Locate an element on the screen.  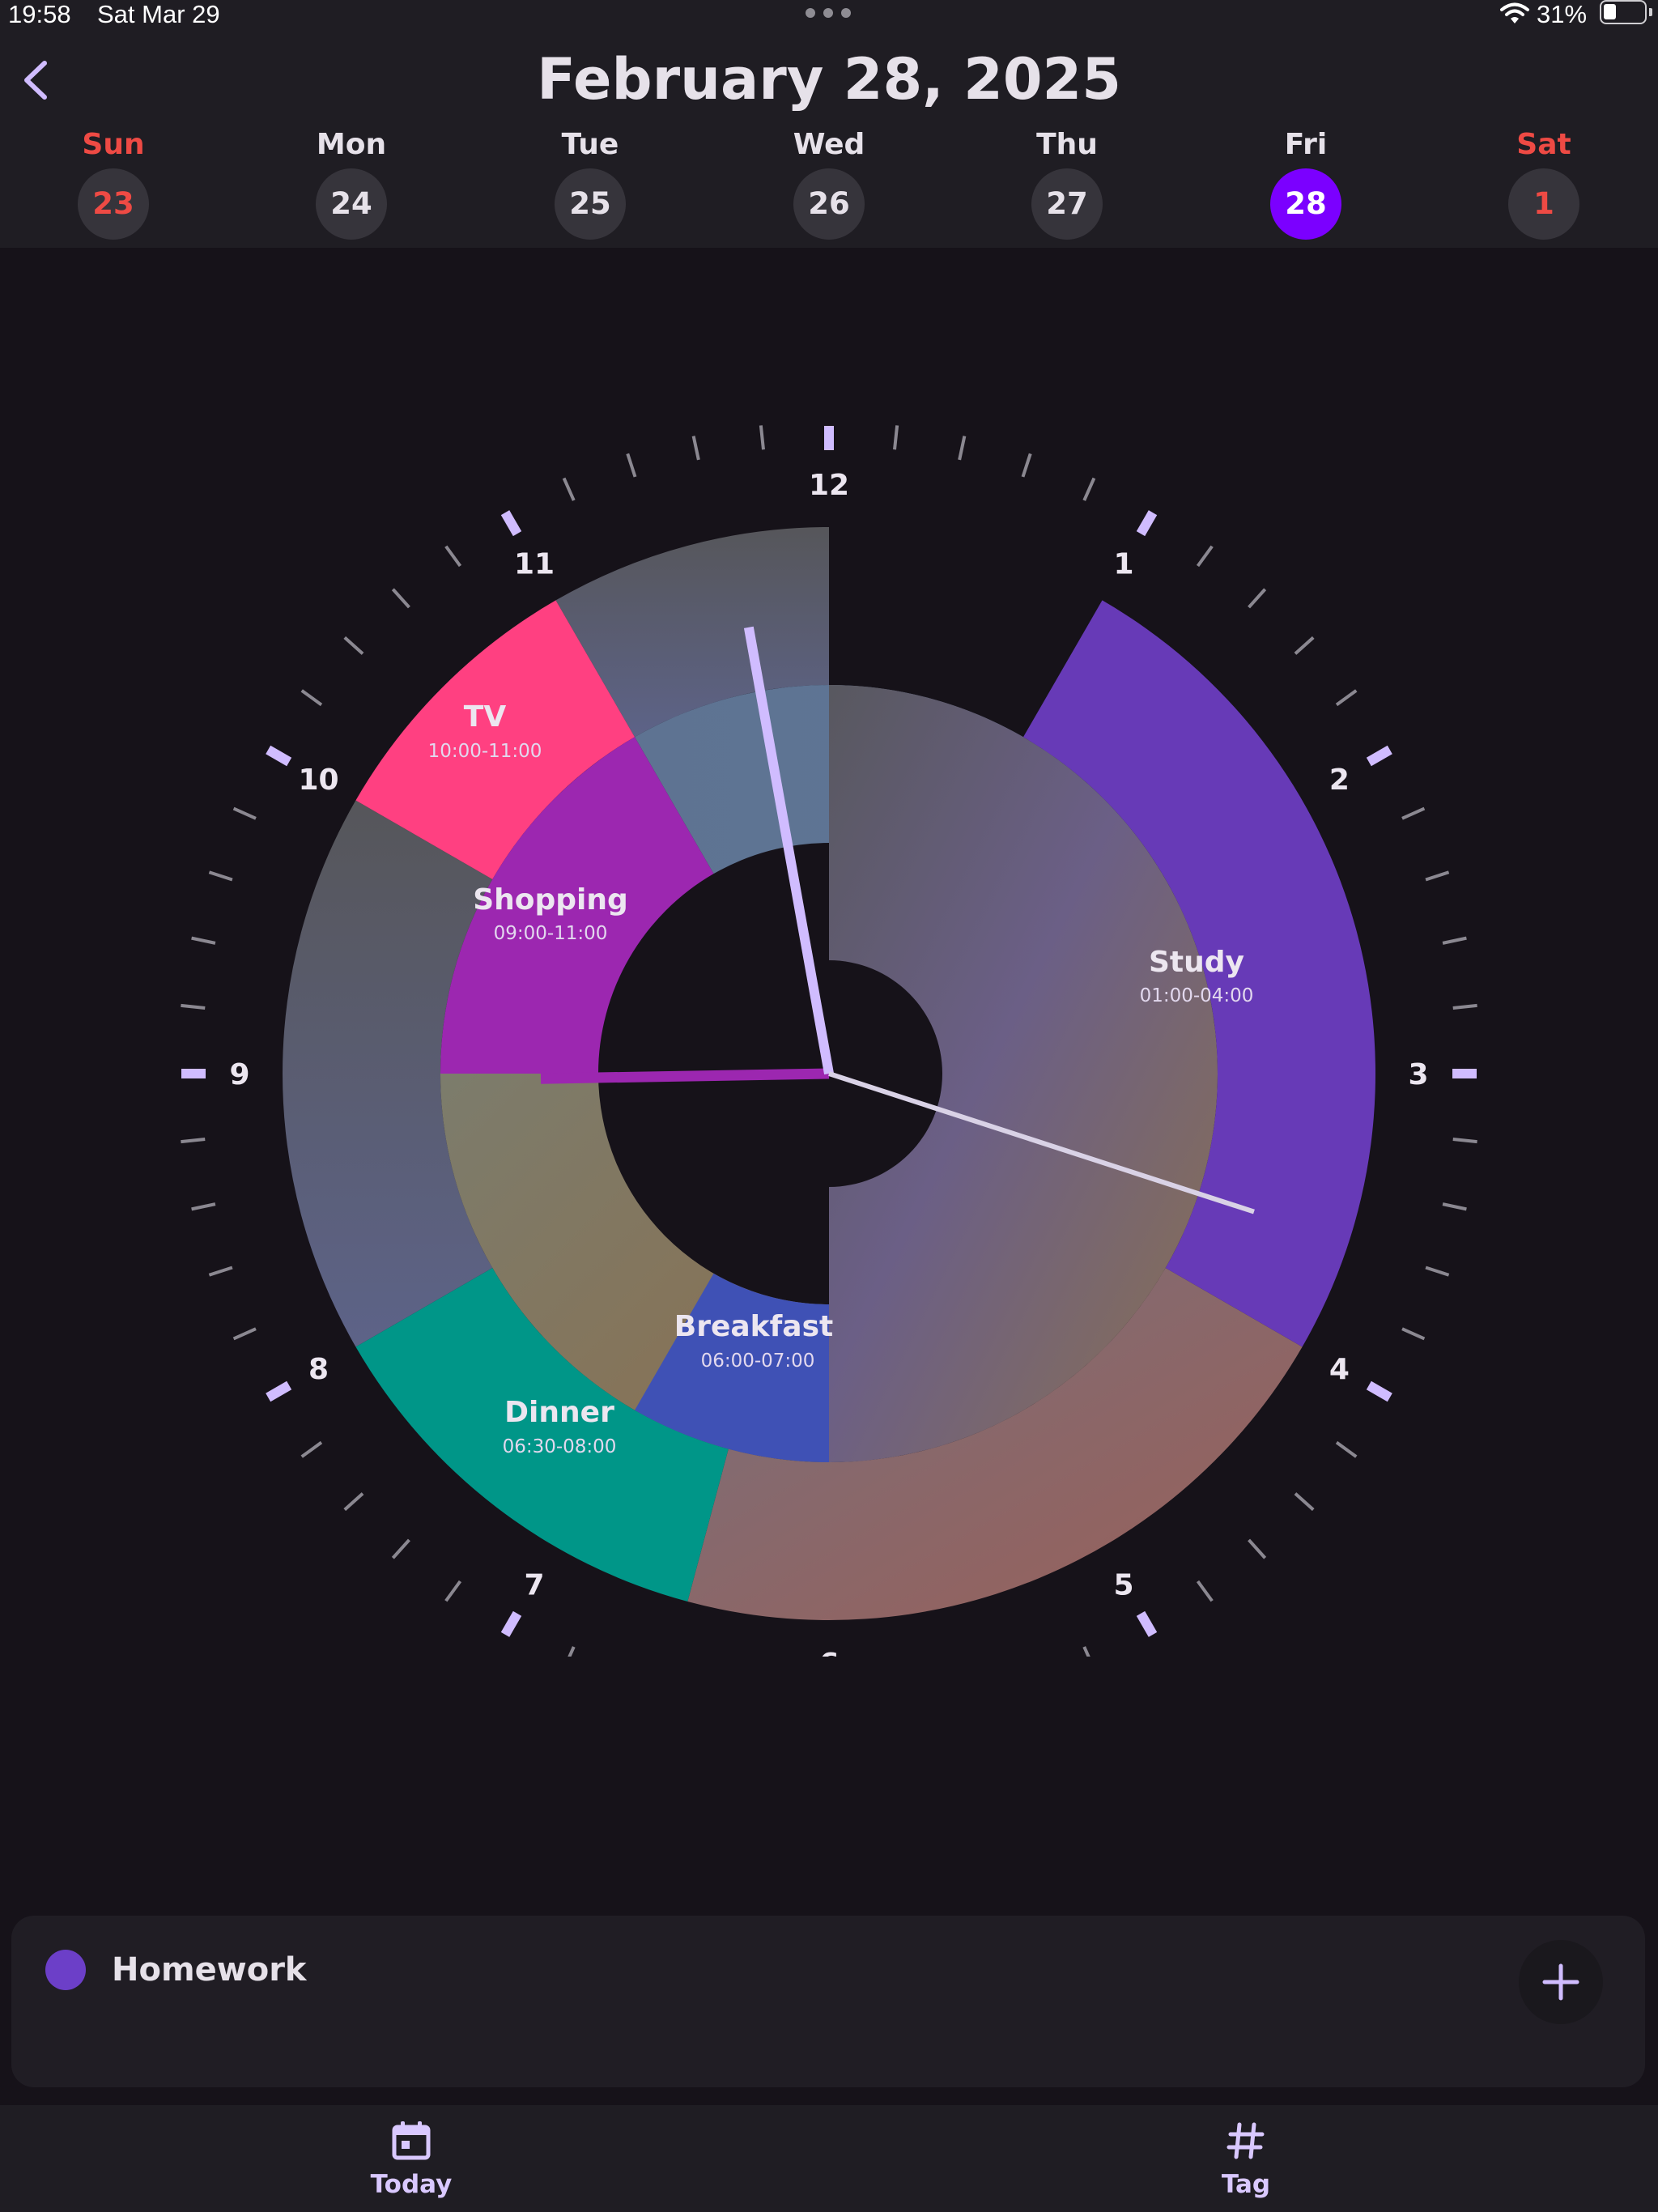
day-fri: Fri 28 is located at coordinates (1305, 183).